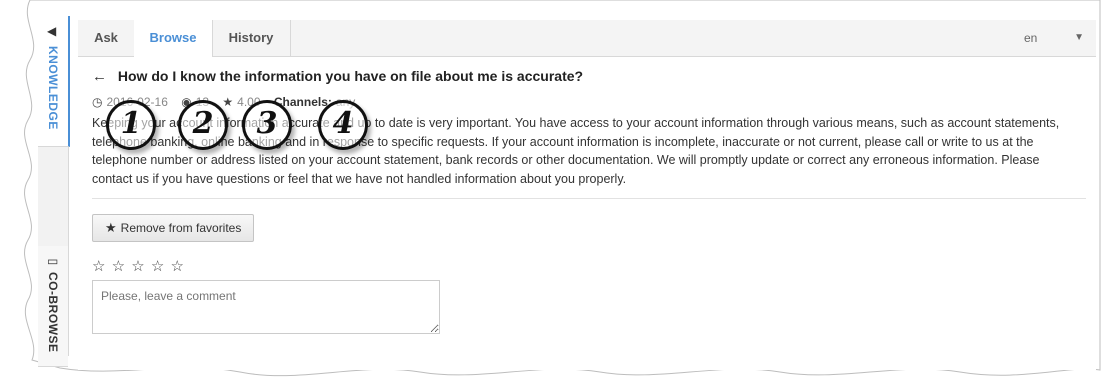 The image size is (1104, 387). Describe the element at coordinates (345, 102) in the screenshot. I see `channels-value: any` at that location.